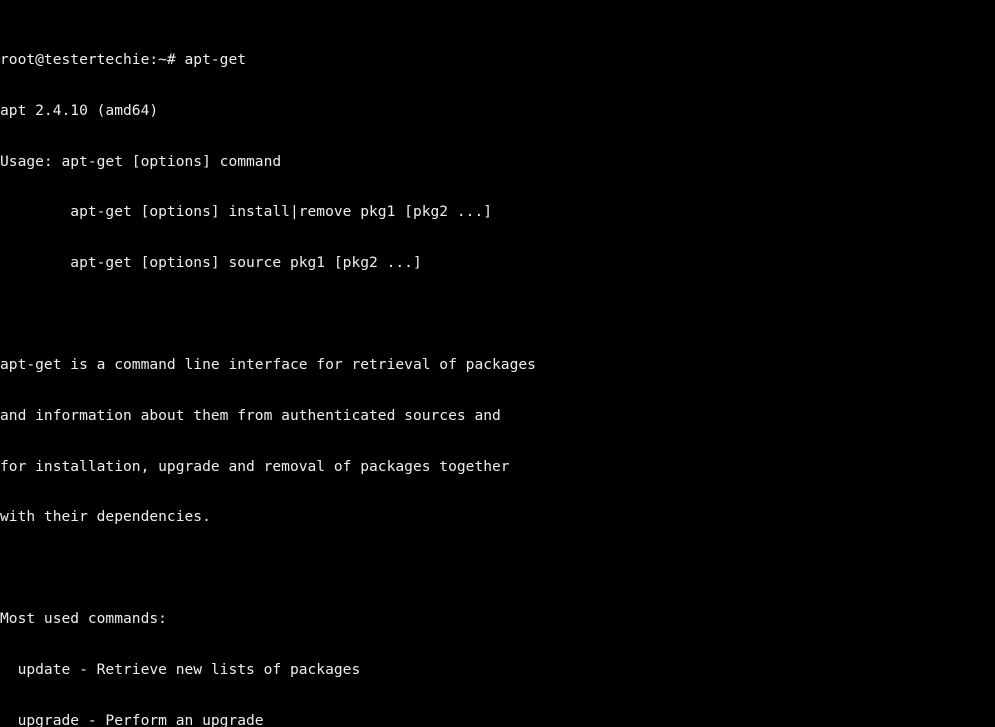 The image size is (995, 727). I want to click on terminal-line-commands-heading: Most used commands:, so click(83, 619).